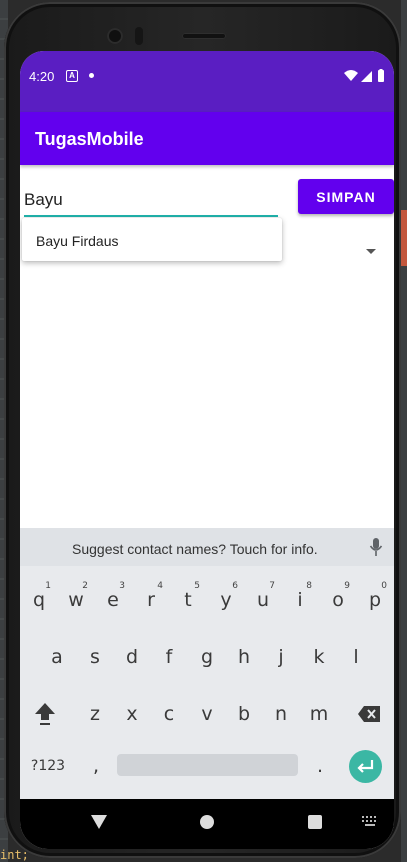  Describe the element at coordinates (195, 549) in the screenshot. I see `contact-suggestion-prompt: Suggest contact names? Touch for info.` at that location.